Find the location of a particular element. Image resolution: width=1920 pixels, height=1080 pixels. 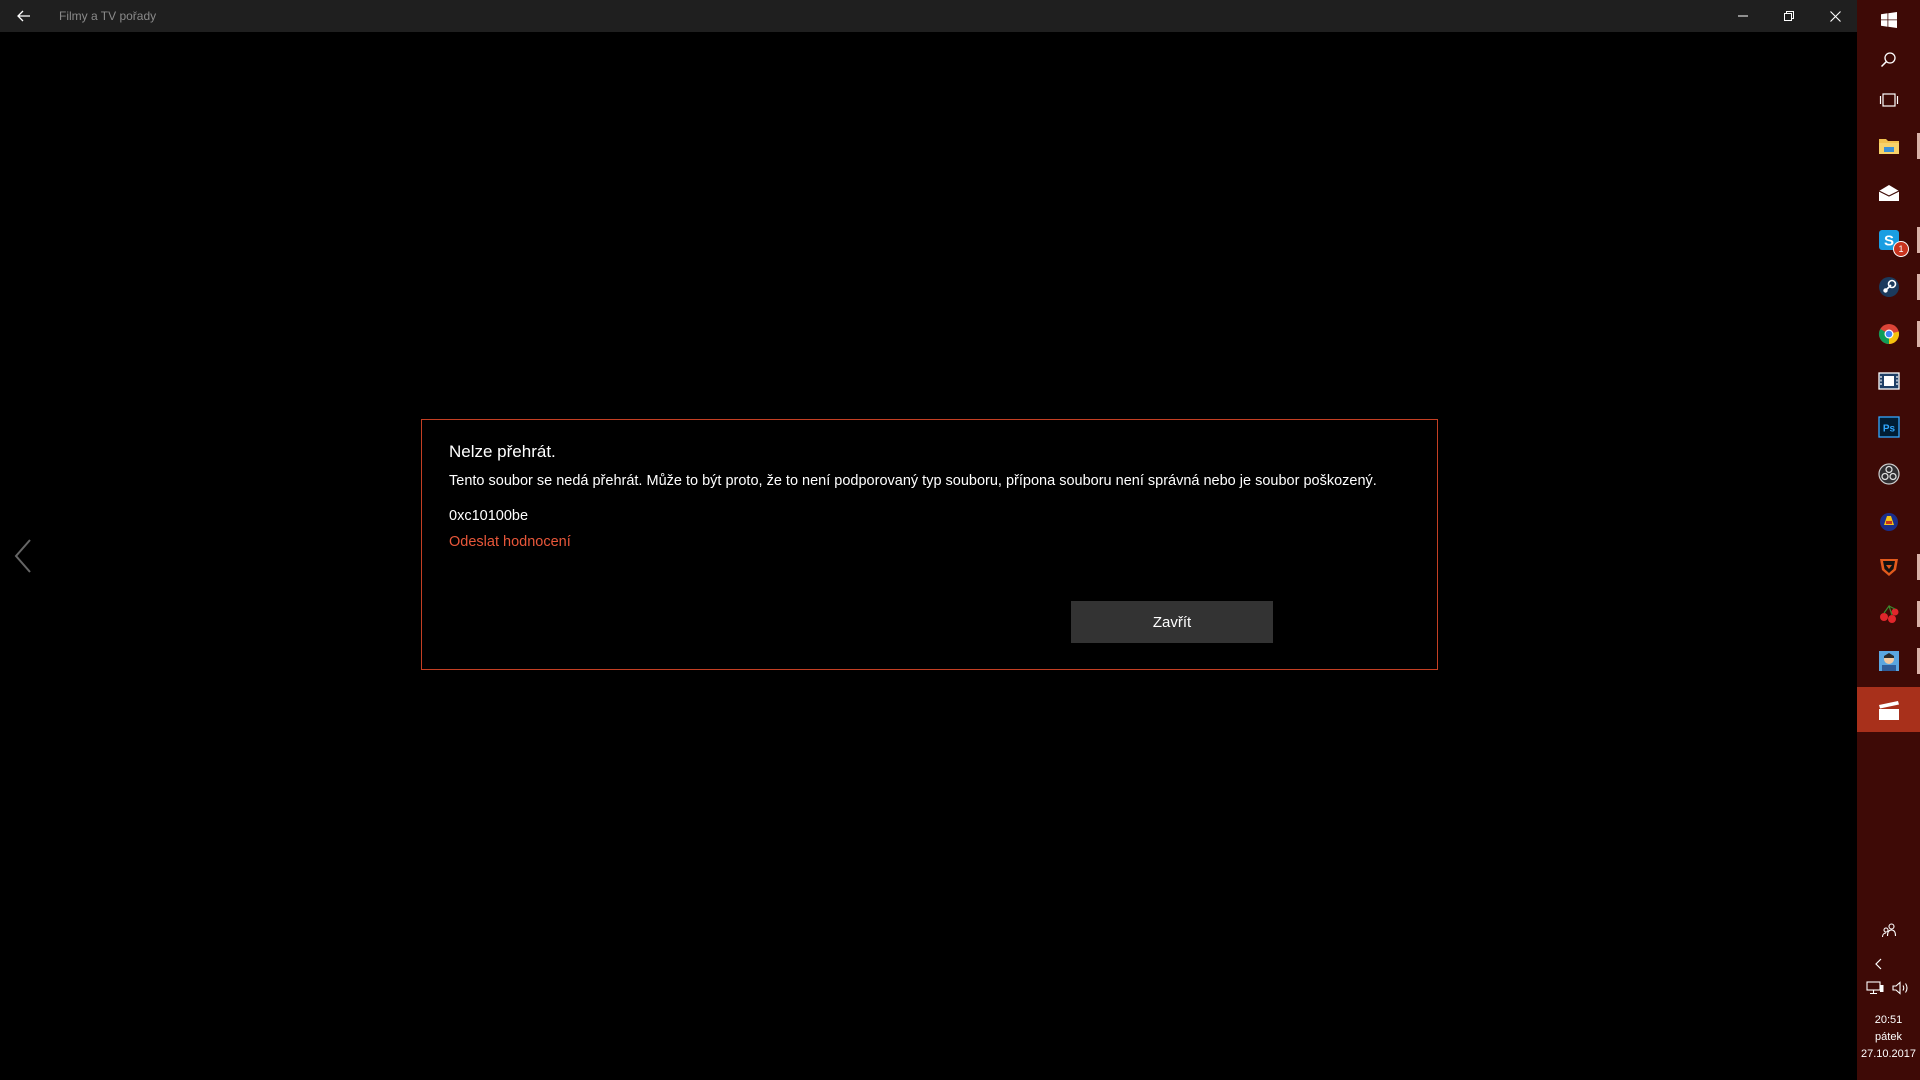

photoshop-icon: Ps is located at coordinates (1888, 427).